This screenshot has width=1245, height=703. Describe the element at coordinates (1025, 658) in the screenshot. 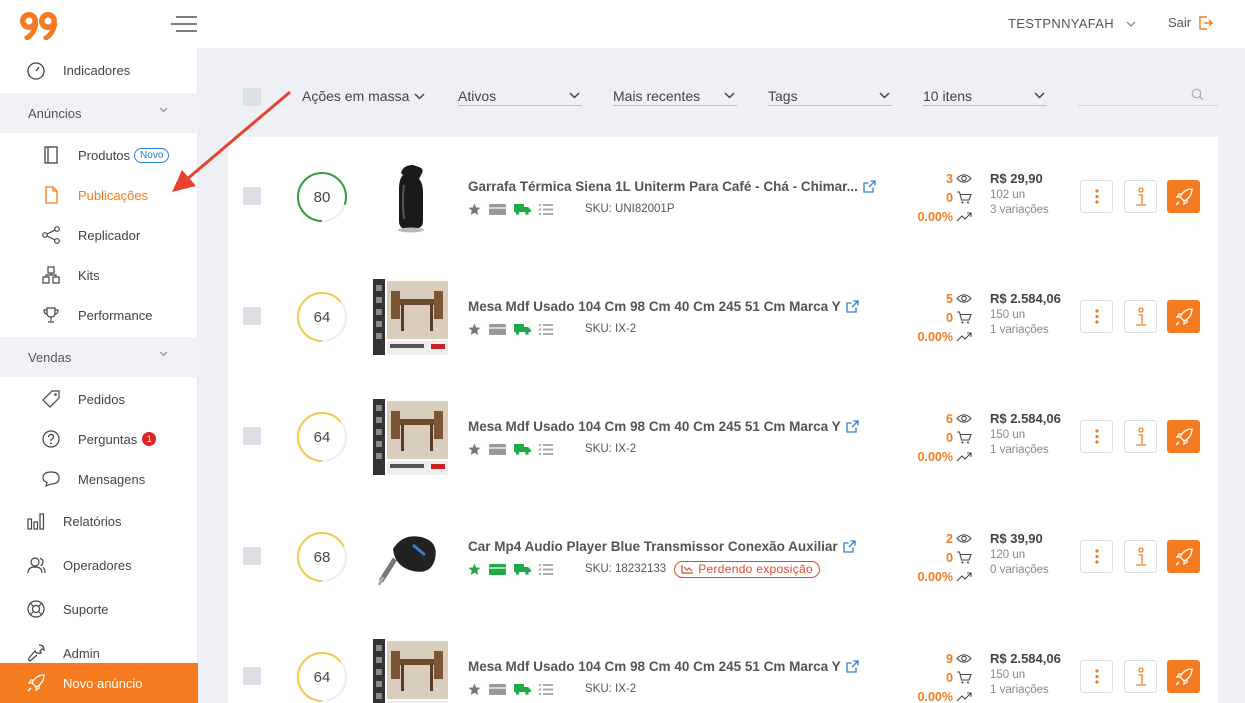

I see `listing-price: R$ 2.584,06` at that location.